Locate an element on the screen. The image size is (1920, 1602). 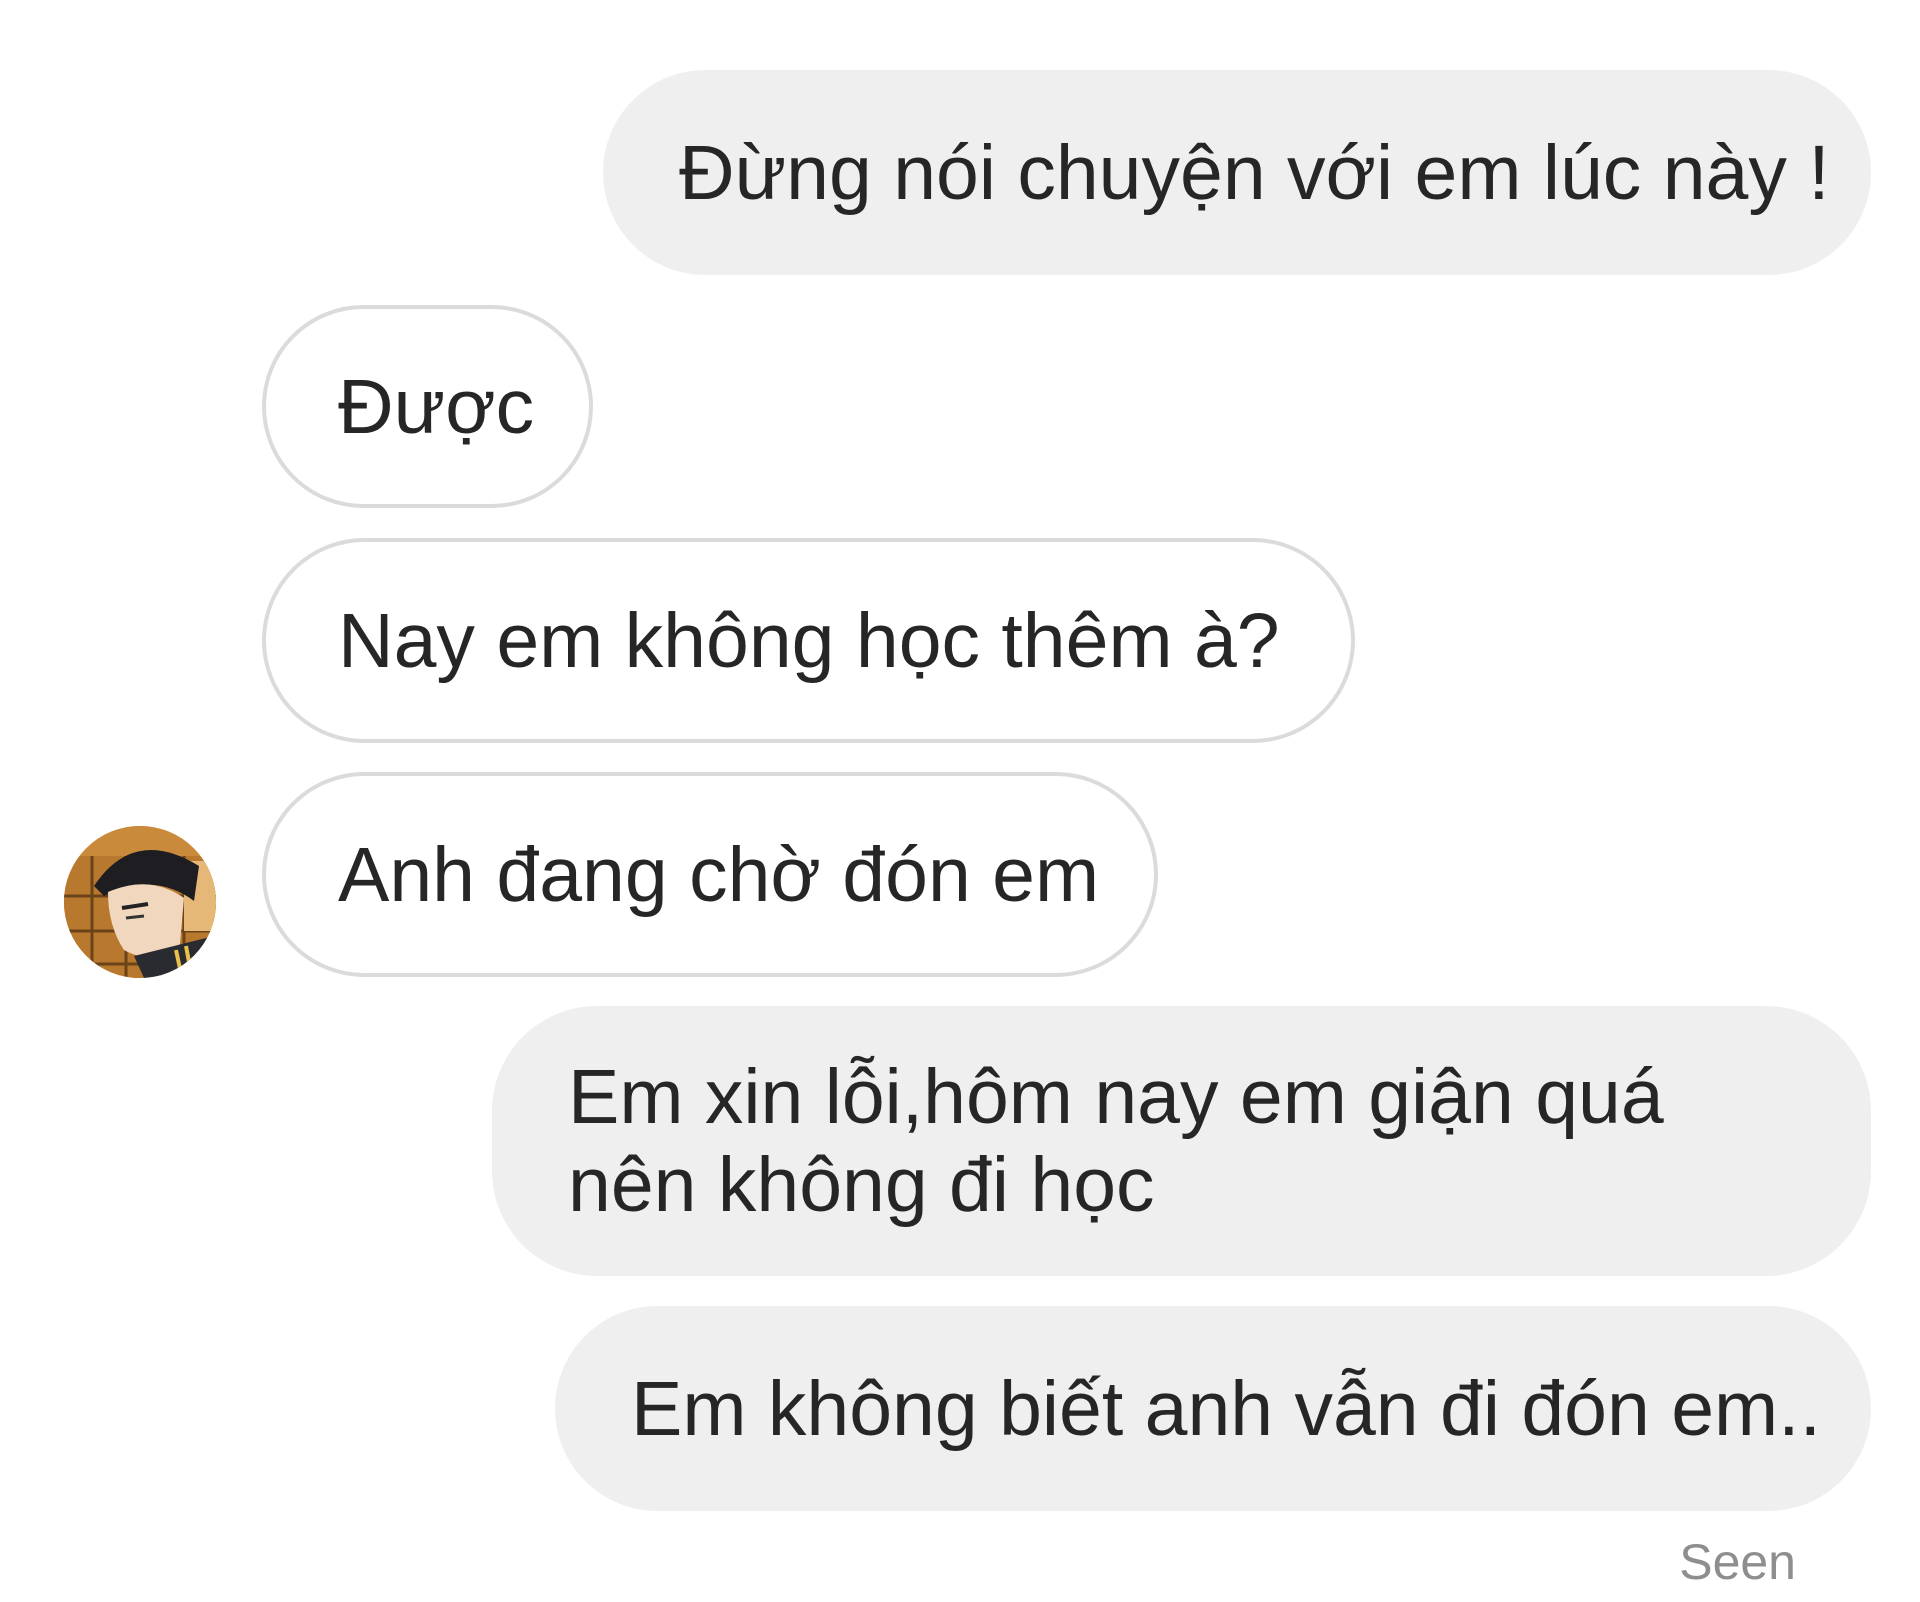
message-text: Nay em không học thêm à? is located at coordinates (809, 640).